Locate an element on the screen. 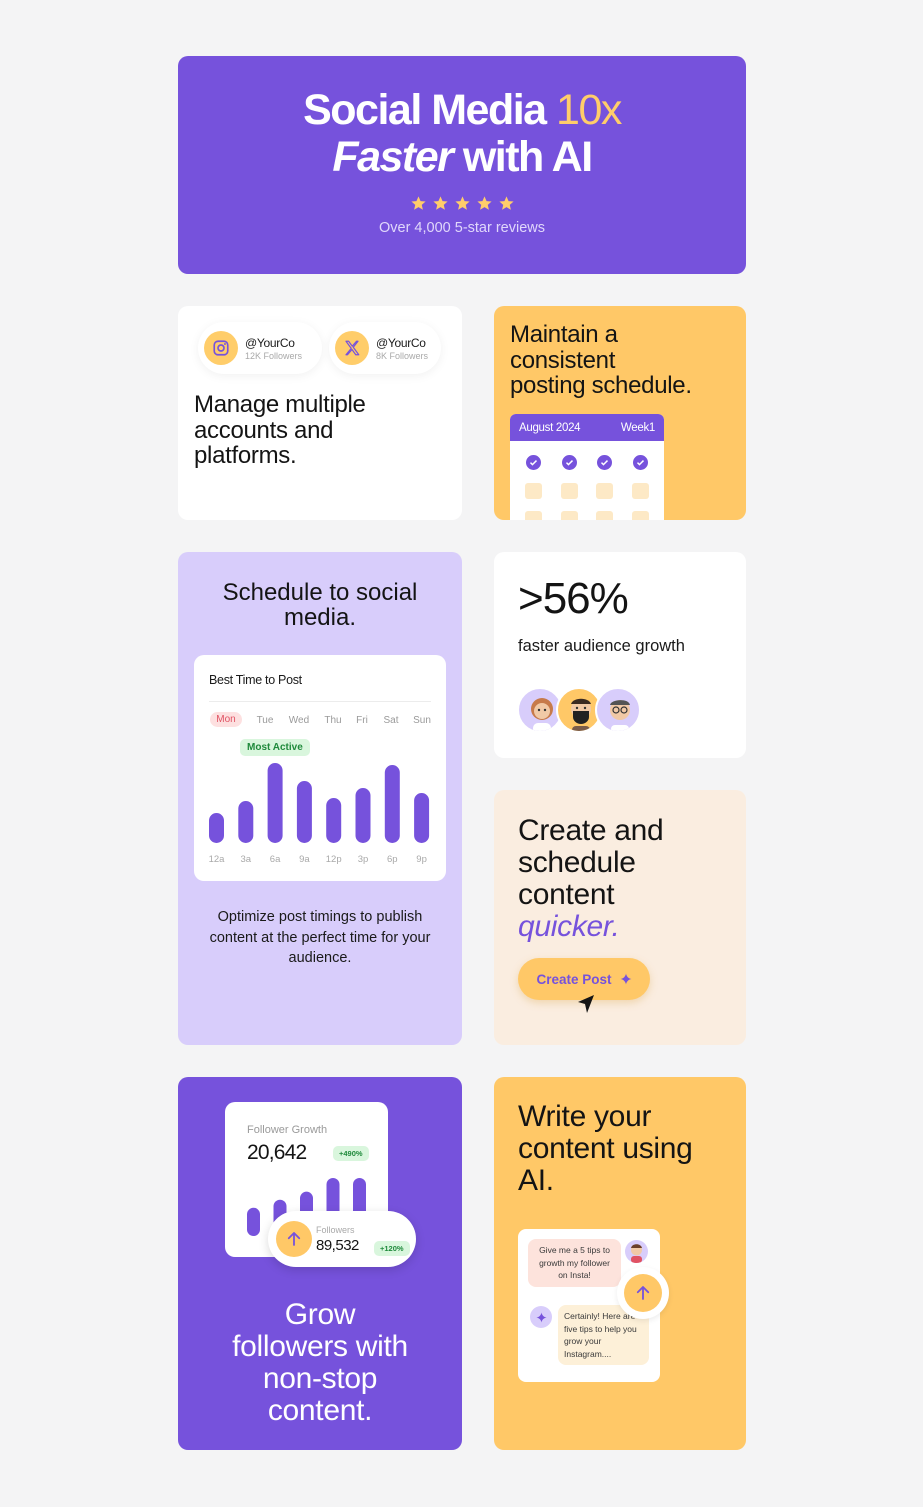 Image resolution: width=923 pixels, height=1507 pixels. best-time-heading: Schedule to social media. is located at coordinates (320, 605).